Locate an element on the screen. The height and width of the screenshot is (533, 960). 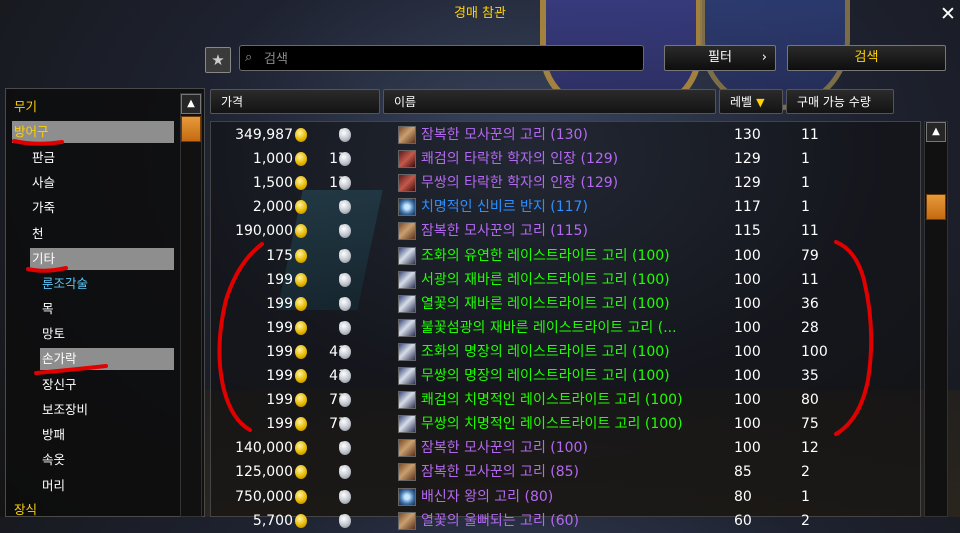
results-scrollbar is located at coordinates (936, 319).